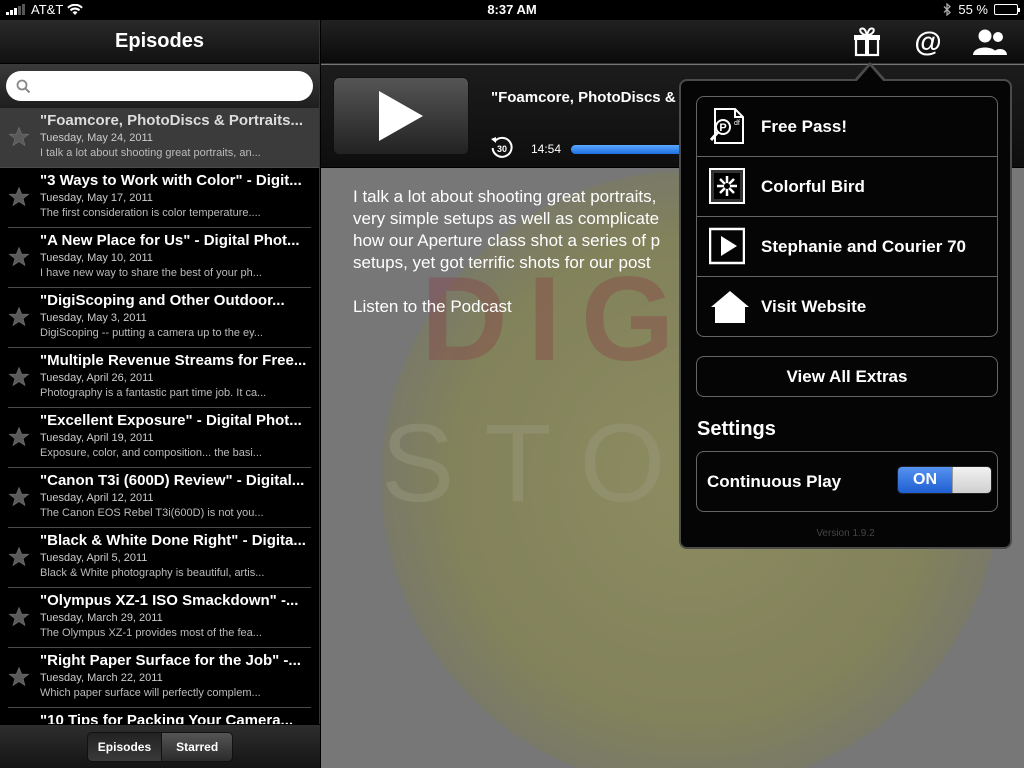 This screenshot has height=768, width=1024. Describe the element at coordinates (75, 9) in the screenshot. I see `wifi-icon` at that location.